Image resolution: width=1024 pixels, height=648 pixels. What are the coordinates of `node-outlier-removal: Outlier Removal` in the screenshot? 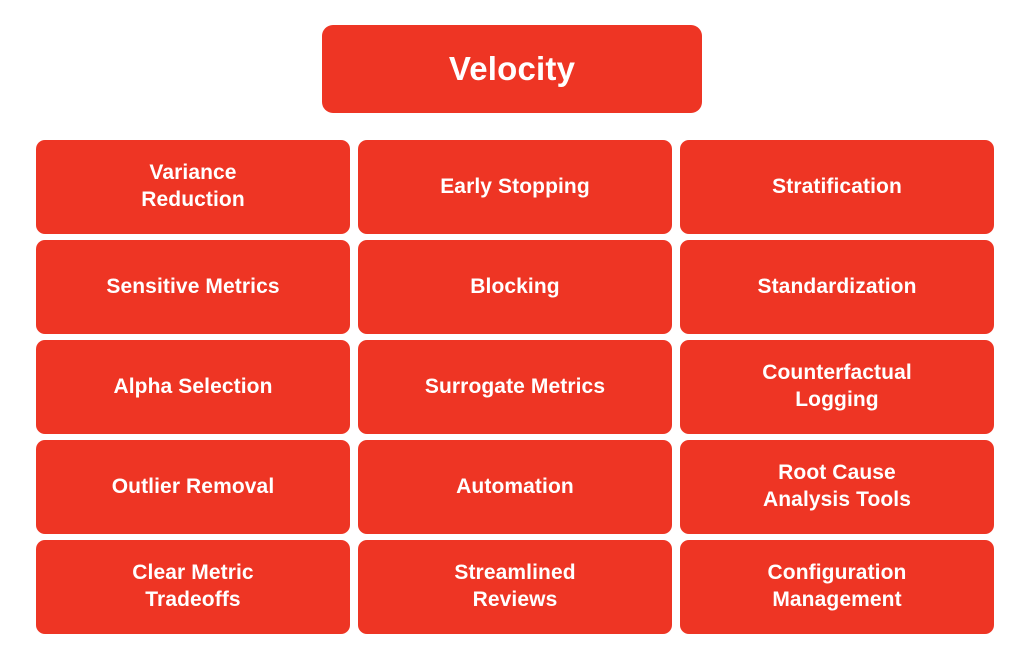 It's located at (193, 487).